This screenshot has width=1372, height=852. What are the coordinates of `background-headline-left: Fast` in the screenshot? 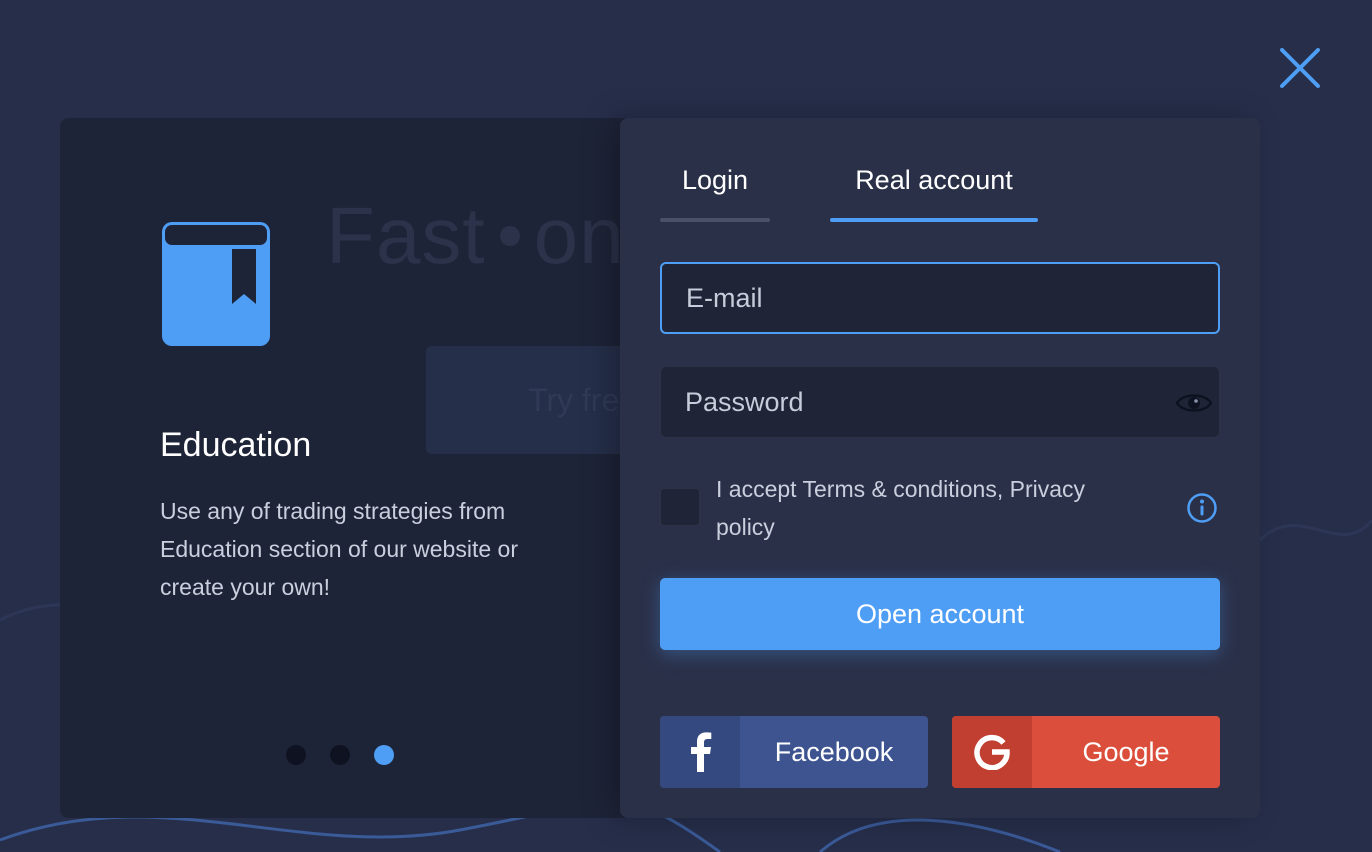 It's located at (406, 235).